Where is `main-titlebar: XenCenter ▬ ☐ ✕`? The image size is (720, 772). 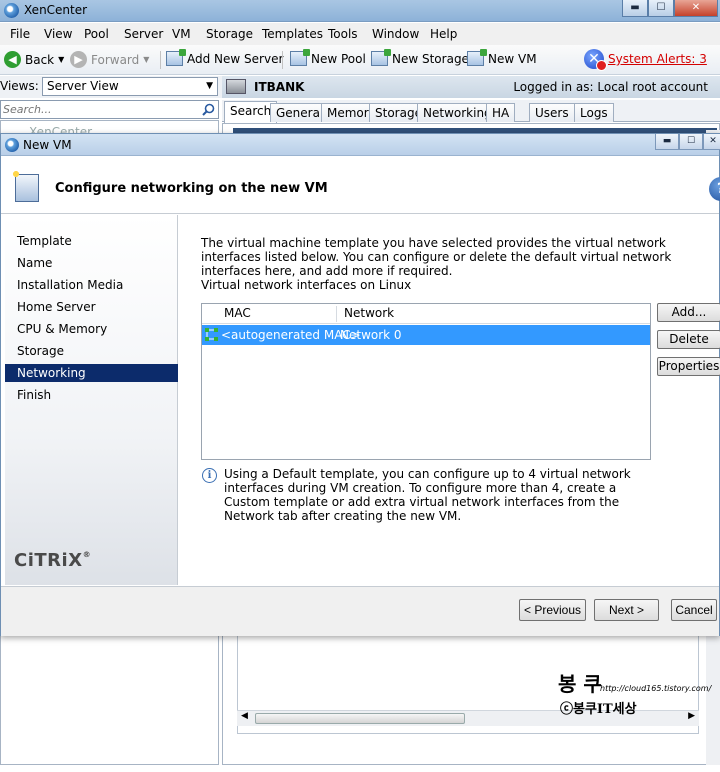 main-titlebar: XenCenter ▬ ☐ ✕ is located at coordinates (360, 11).